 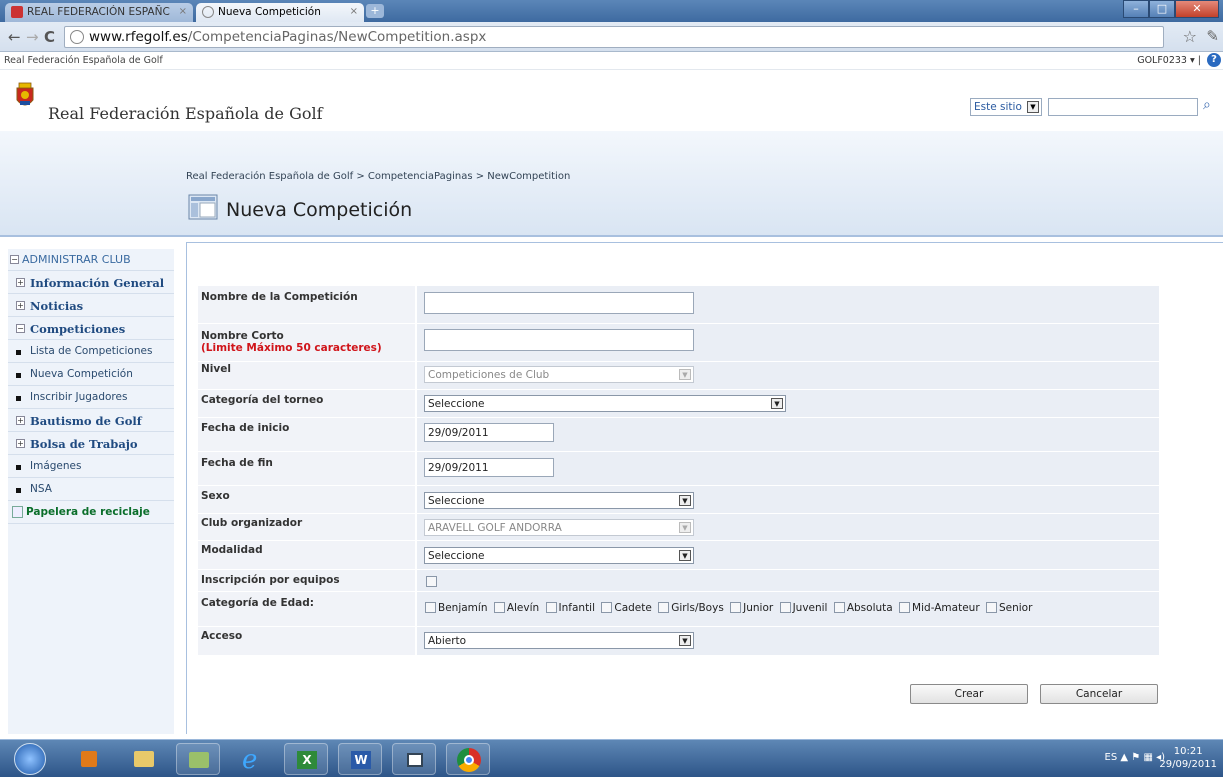 What do you see at coordinates (91, 467) in the screenshot?
I see `sidebar-item-imagenes: Imágenes` at bounding box center [91, 467].